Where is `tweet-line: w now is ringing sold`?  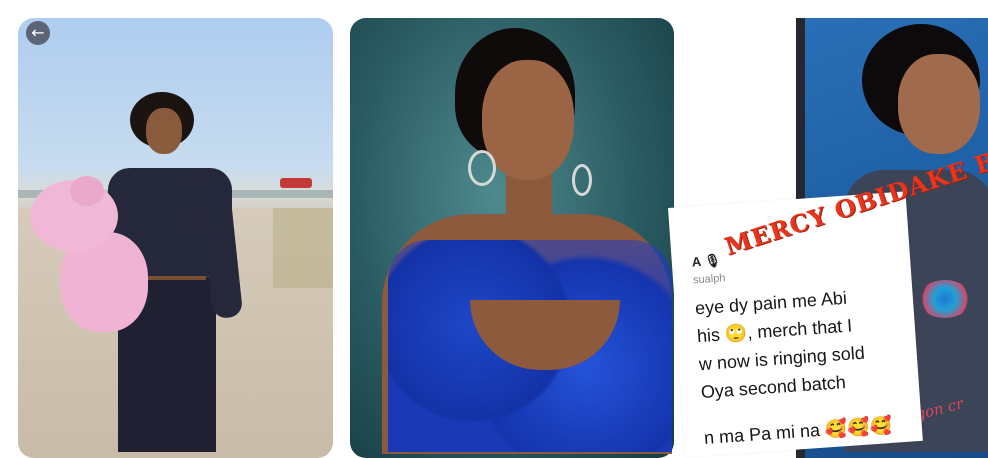
tweet-line: w now is ringing sold is located at coordinates (782, 358).